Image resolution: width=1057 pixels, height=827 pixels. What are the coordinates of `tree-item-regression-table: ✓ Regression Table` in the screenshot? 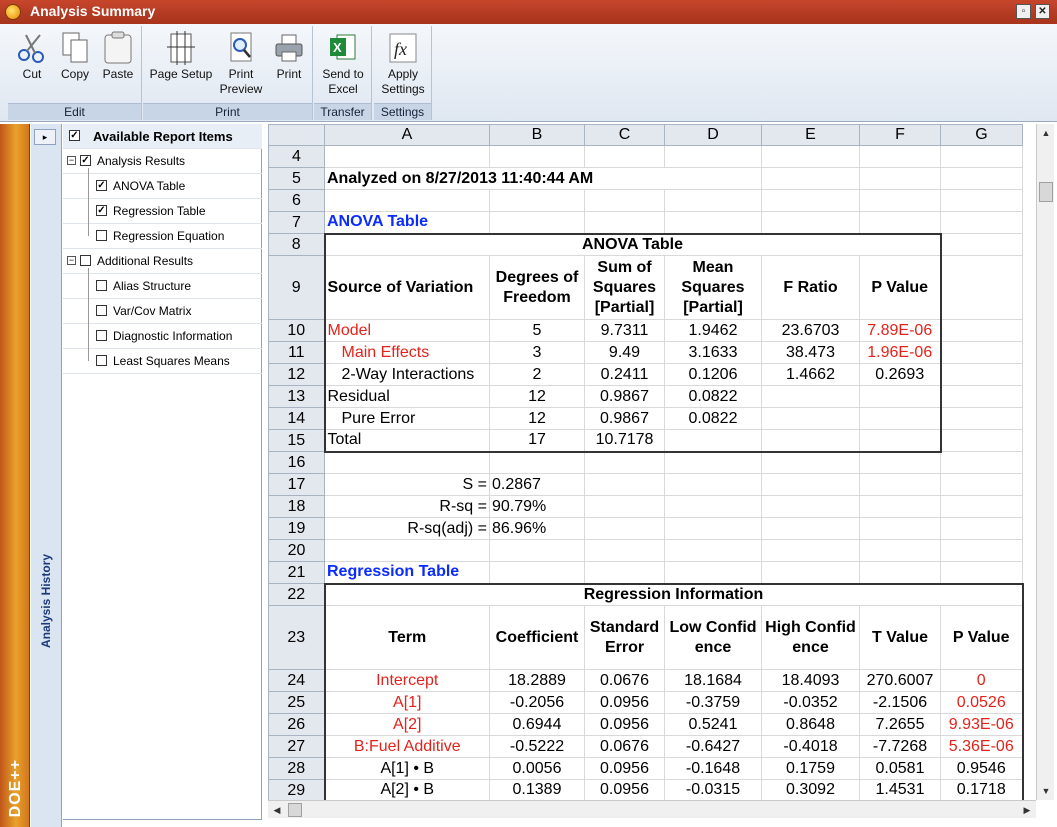 It's located at (162, 211).